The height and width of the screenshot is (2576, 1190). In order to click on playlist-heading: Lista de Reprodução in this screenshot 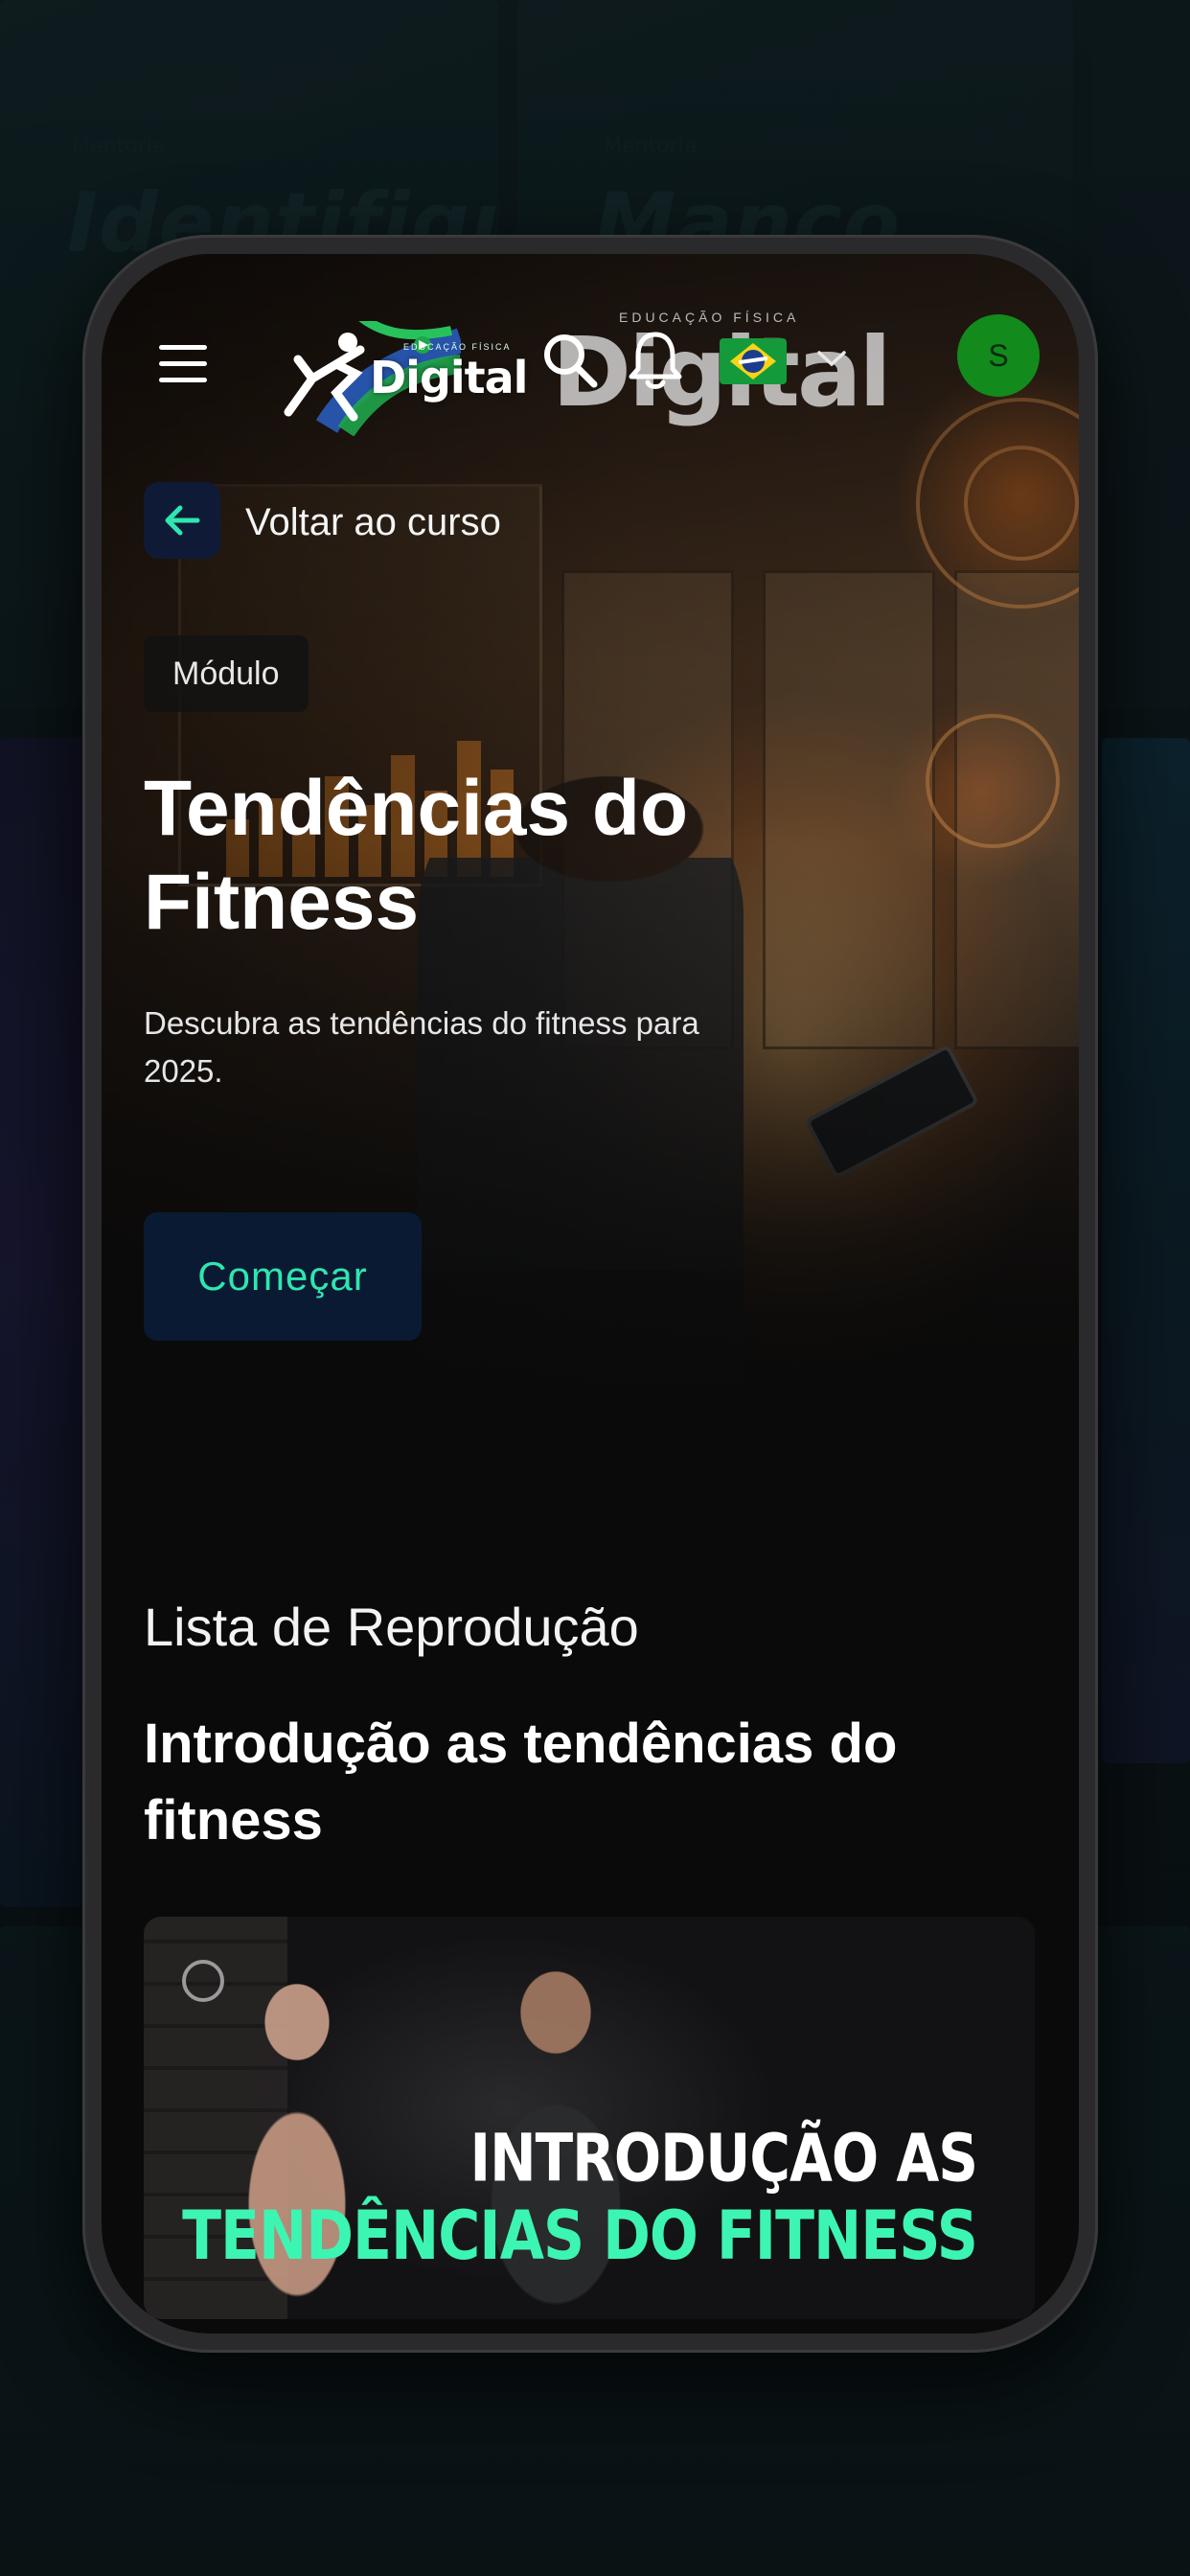, I will do `click(391, 1627)`.